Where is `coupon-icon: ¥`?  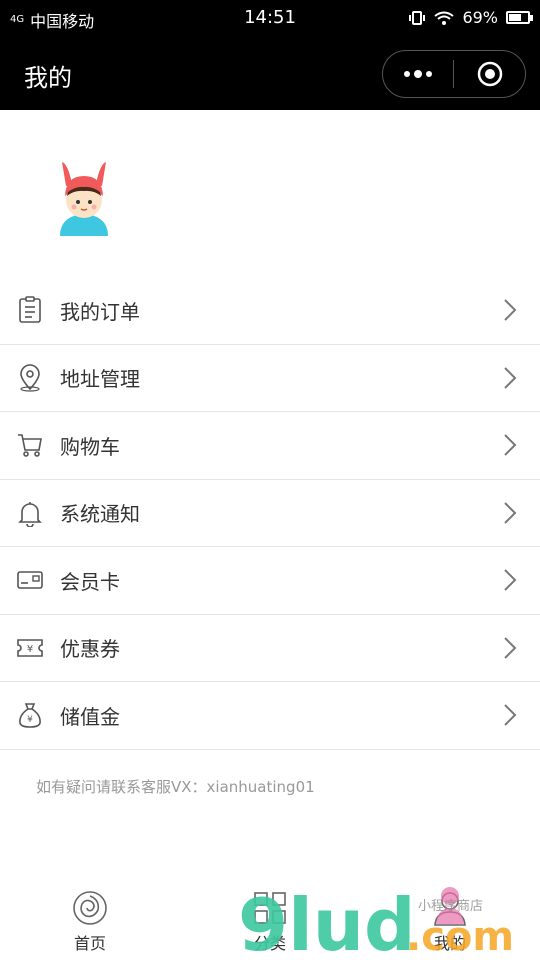 coupon-icon: ¥ is located at coordinates (30, 647).